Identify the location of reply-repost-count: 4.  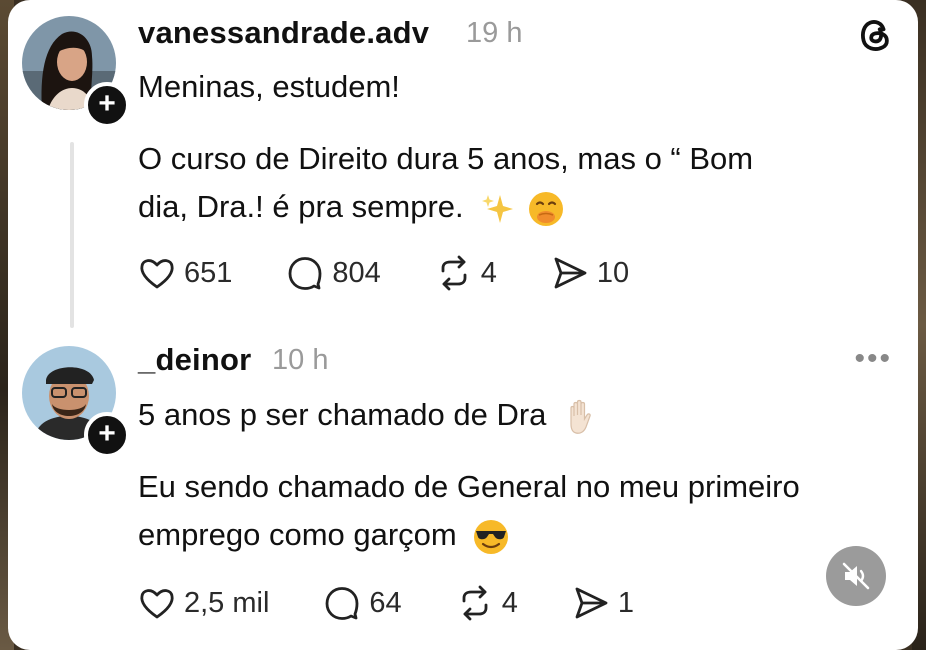
(509, 602).